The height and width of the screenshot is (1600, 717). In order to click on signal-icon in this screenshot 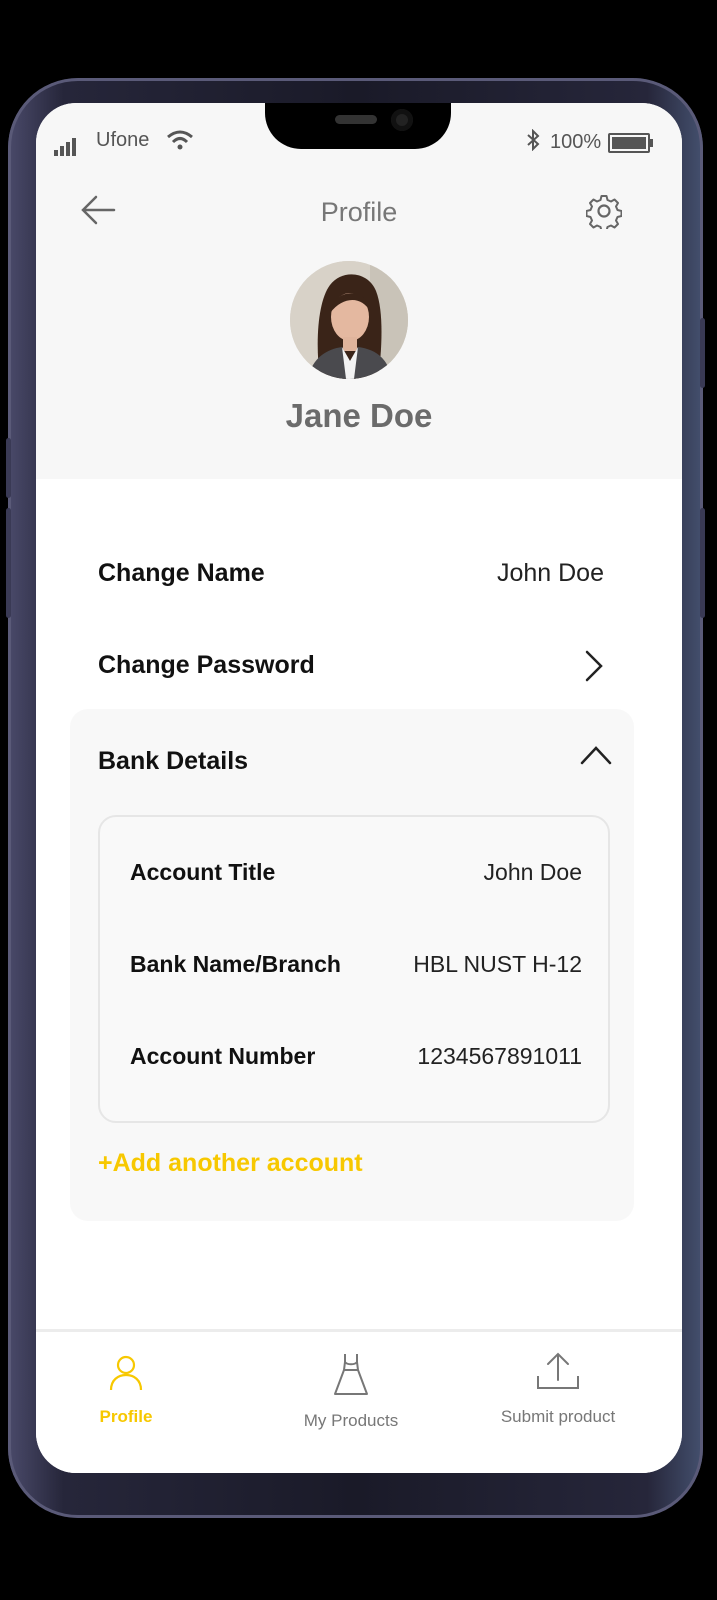, I will do `click(66, 144)`.